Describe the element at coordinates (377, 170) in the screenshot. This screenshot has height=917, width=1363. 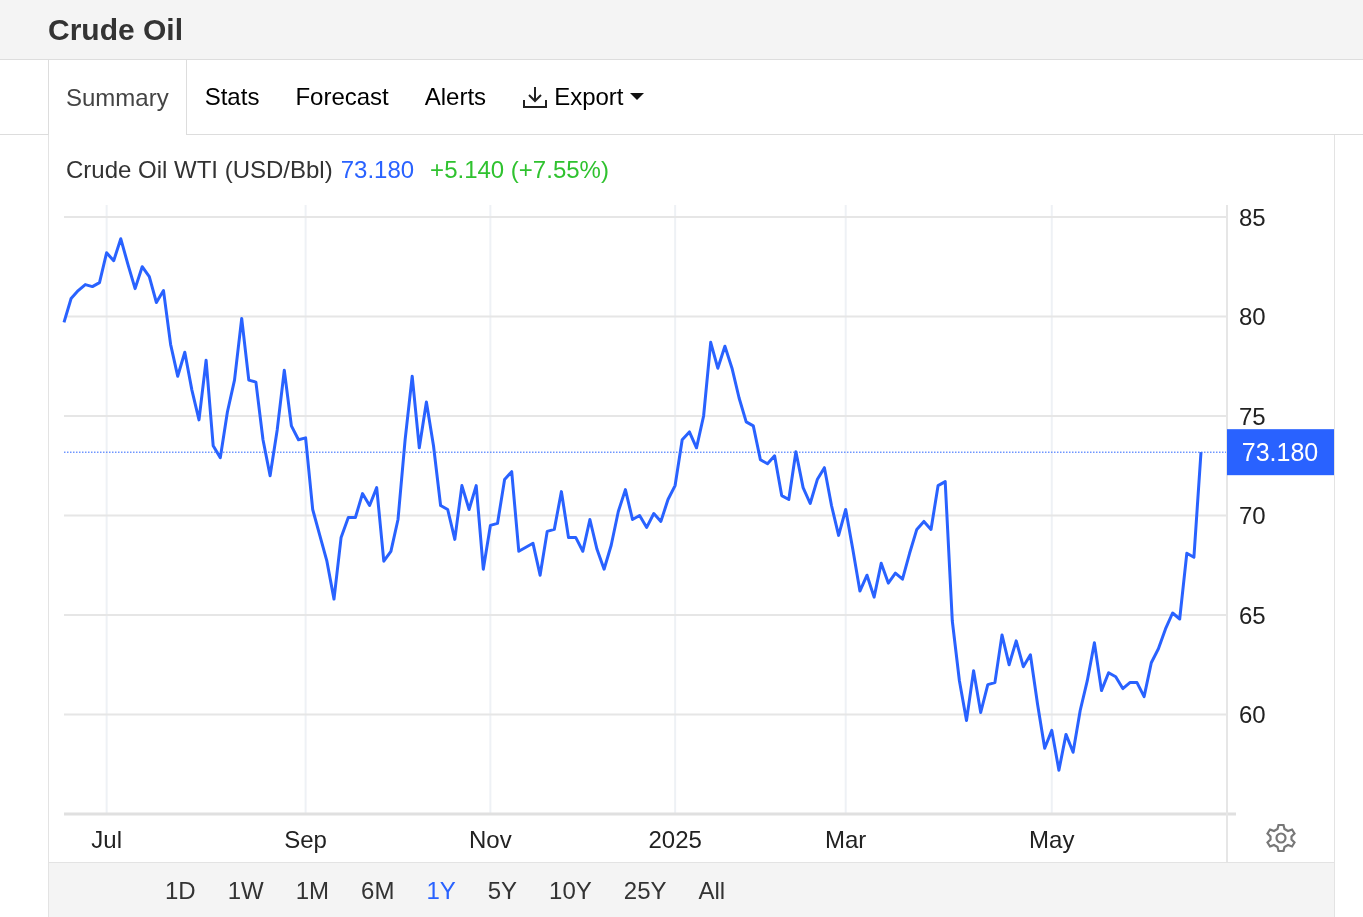
I see `price-value: 73.180` at that location.